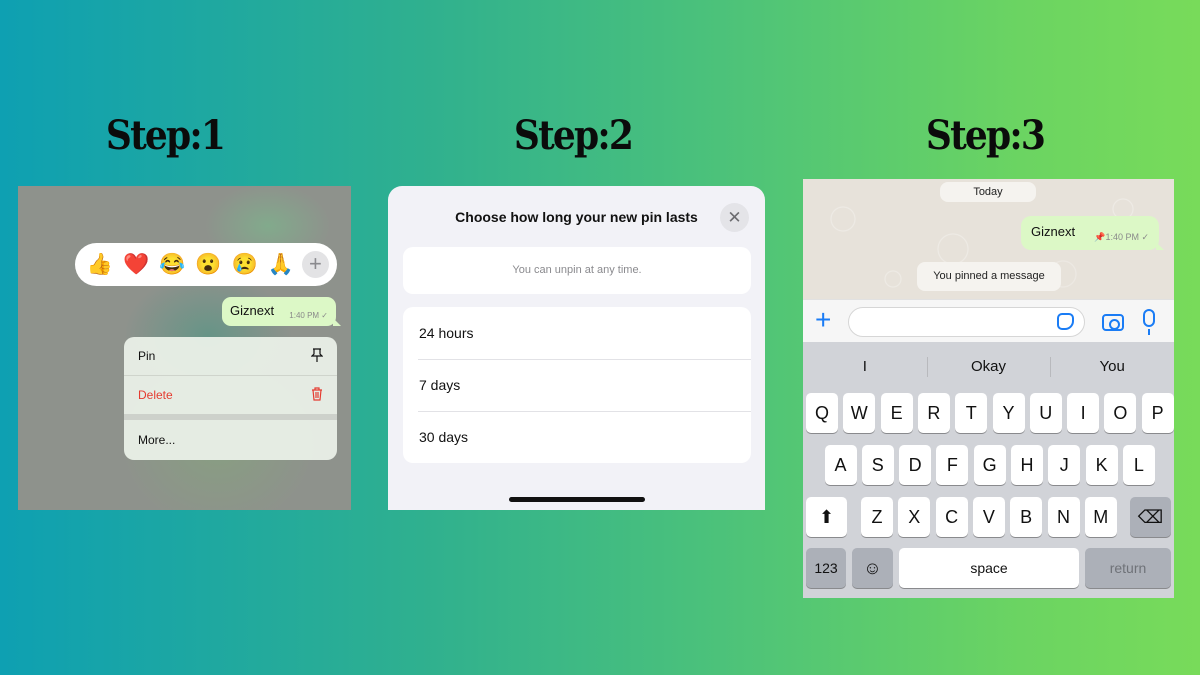  What do you see at coordinates (1027, 465) in the screenshot?
I see `key-h: H` at bounding box center [1027, 465].